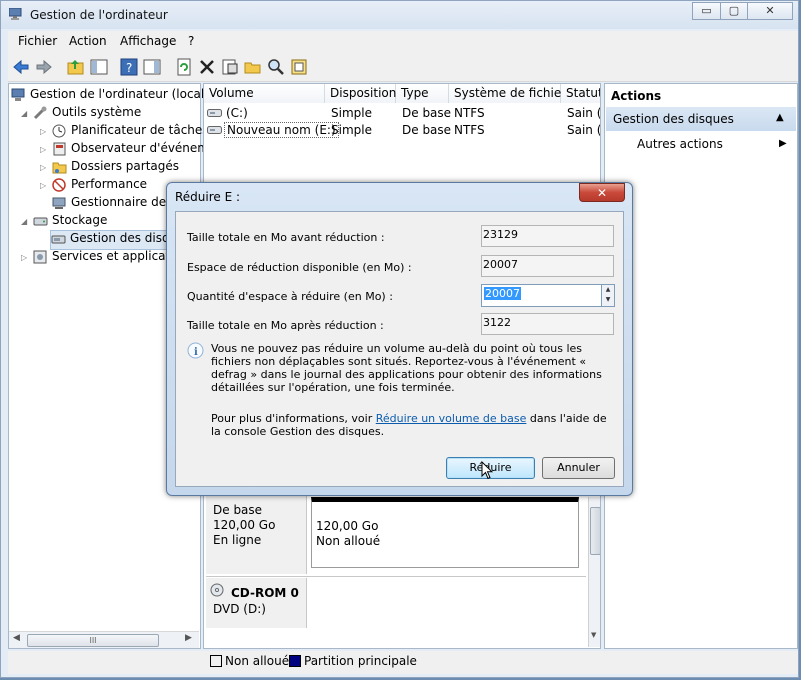  I want to click on menu-affichage: Affichage, so click(148, 41).